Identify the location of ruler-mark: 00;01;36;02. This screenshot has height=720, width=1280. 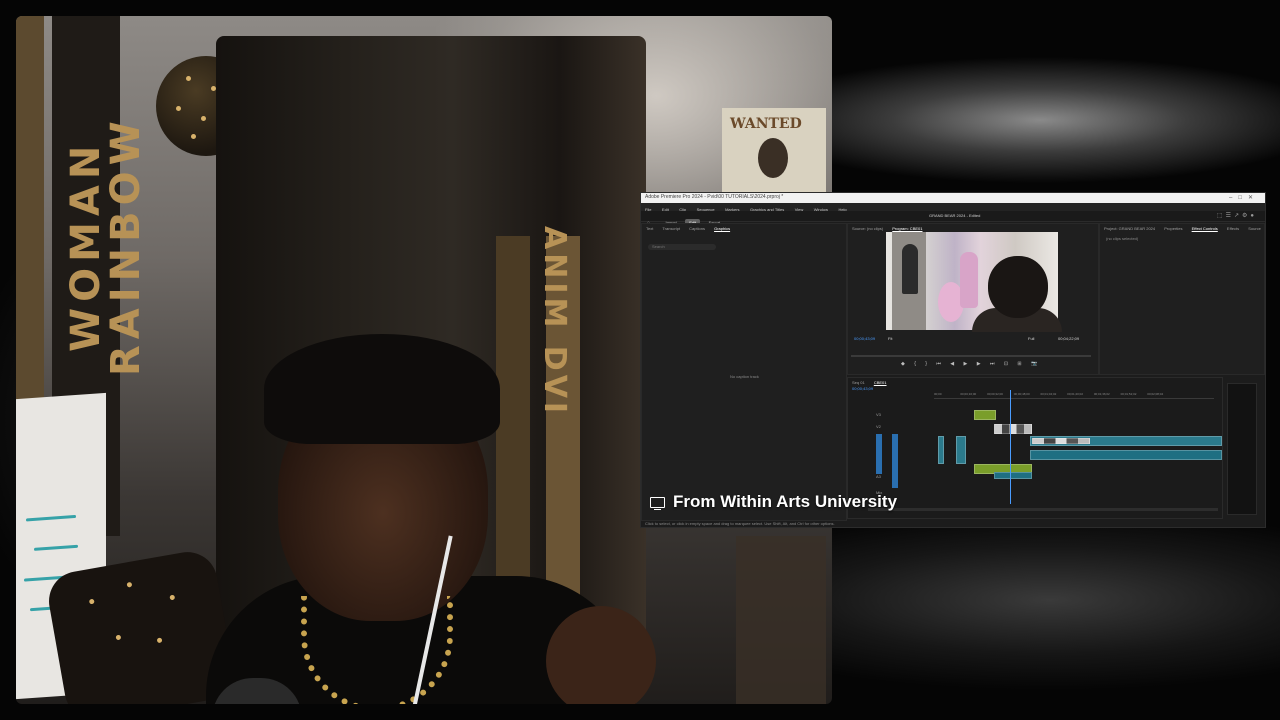
(1101, 394).